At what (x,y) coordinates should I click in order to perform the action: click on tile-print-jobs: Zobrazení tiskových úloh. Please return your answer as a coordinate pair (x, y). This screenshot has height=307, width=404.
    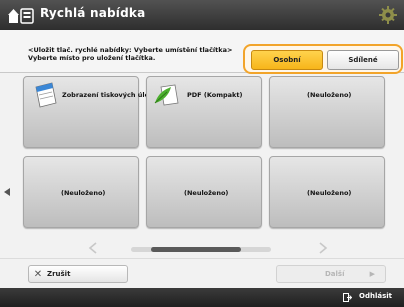
    Looking at the image, I should click on (88, 112).